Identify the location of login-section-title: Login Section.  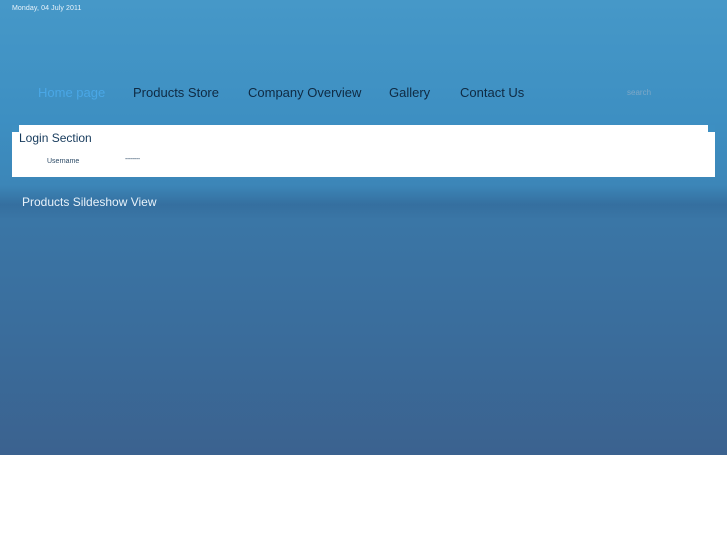
(55, 138).